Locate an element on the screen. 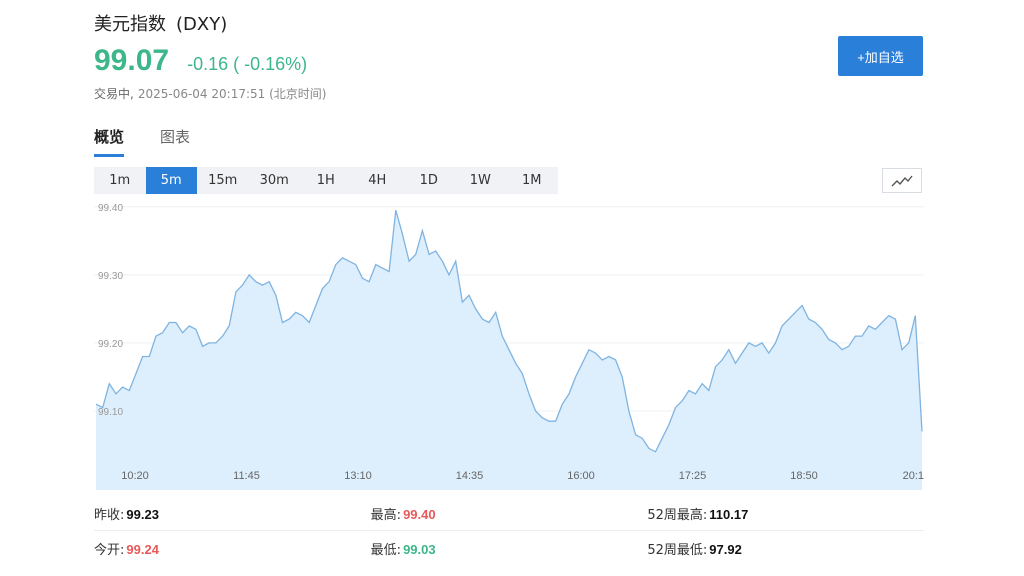 Image resolution: width=1024 pixels, height=576 pixels. price-row: 99.07 -0.16 ( -0.16%) is located at coordinates (200, 61).